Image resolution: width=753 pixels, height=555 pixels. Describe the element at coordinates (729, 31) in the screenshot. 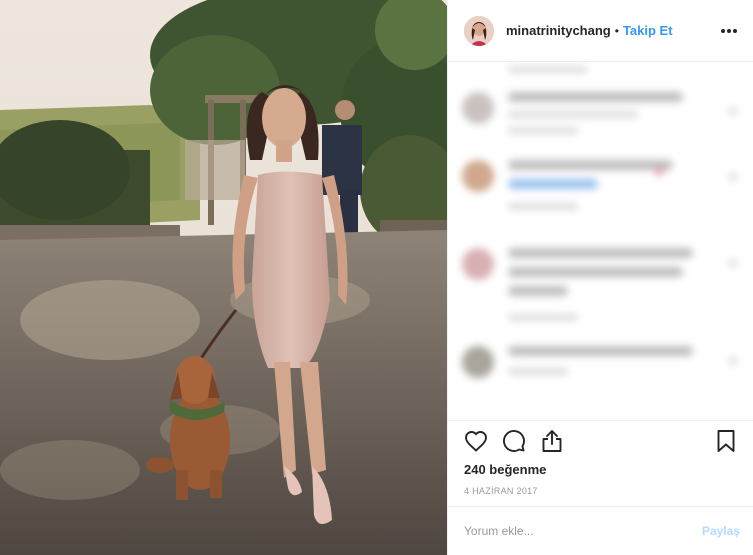

I see `more-options-icon` at that location.